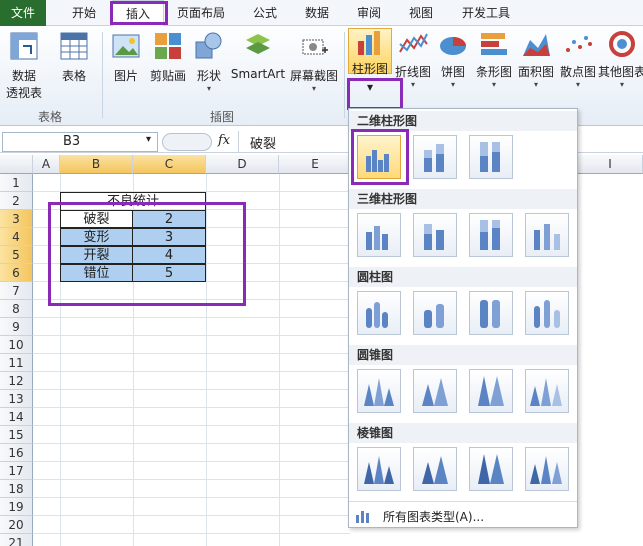 This screenshot has width=643, height=546. I want to click on chart-3d-clustered-column, so click(379, 235).